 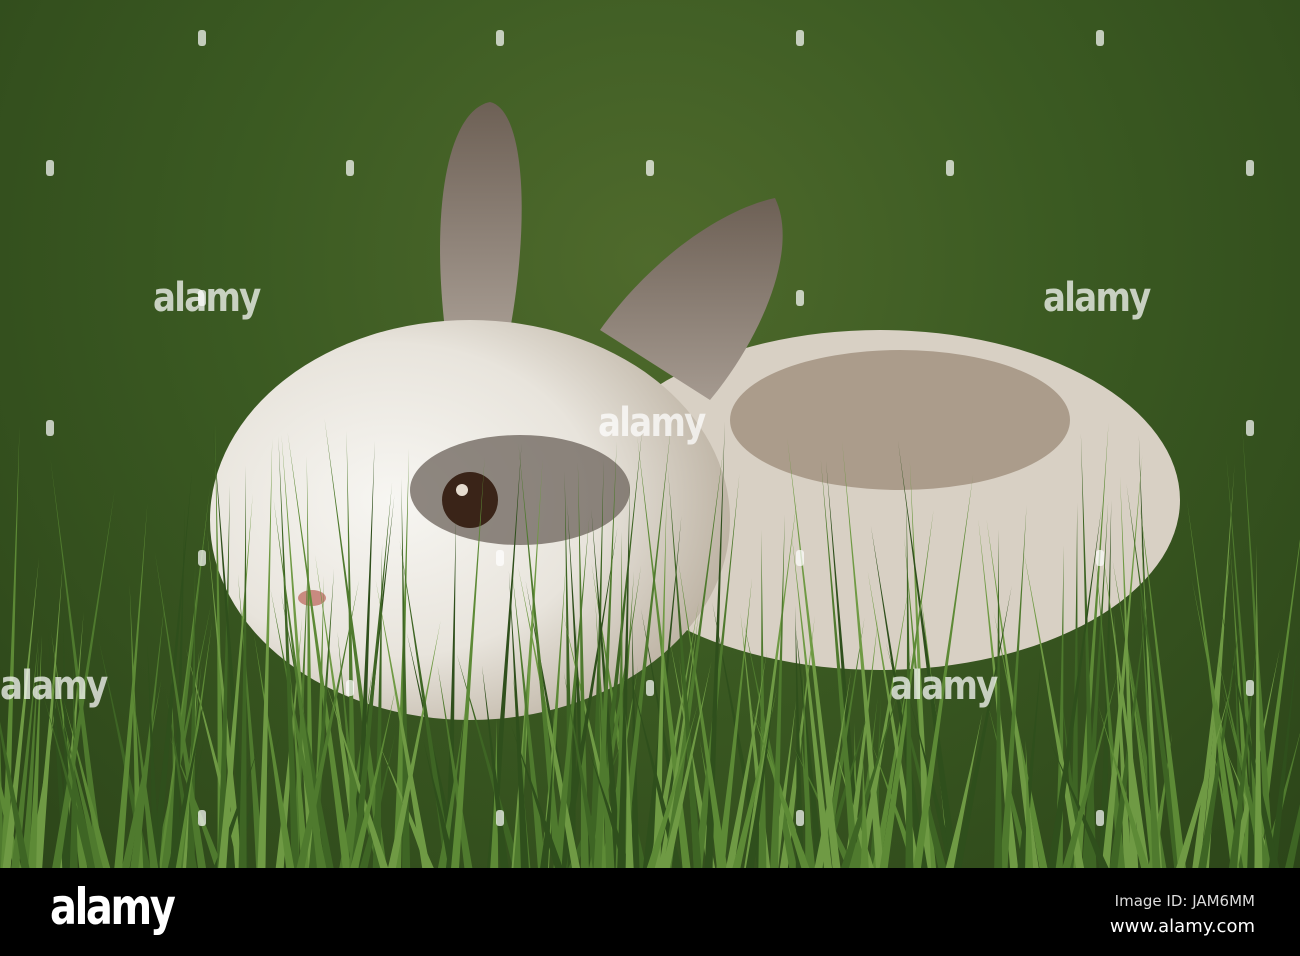 What do you see at coordinates (481, 216) in the screenshot?
I see `rabbit-ear-left` at bounding box center [481, 216].